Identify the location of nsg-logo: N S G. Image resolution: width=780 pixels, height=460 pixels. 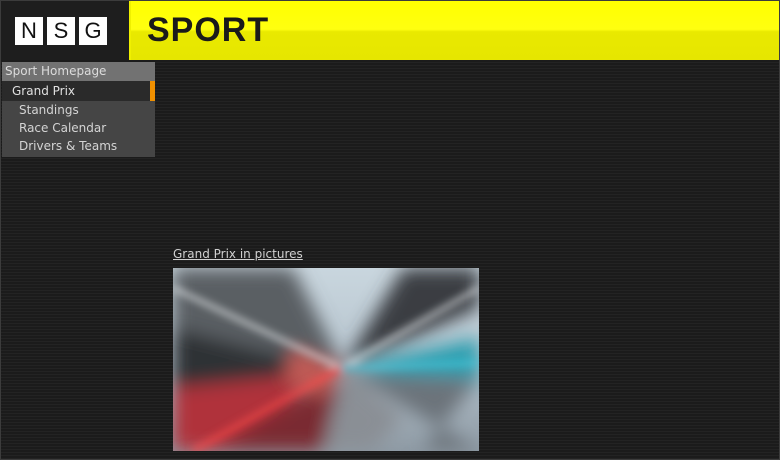
(65, 30).